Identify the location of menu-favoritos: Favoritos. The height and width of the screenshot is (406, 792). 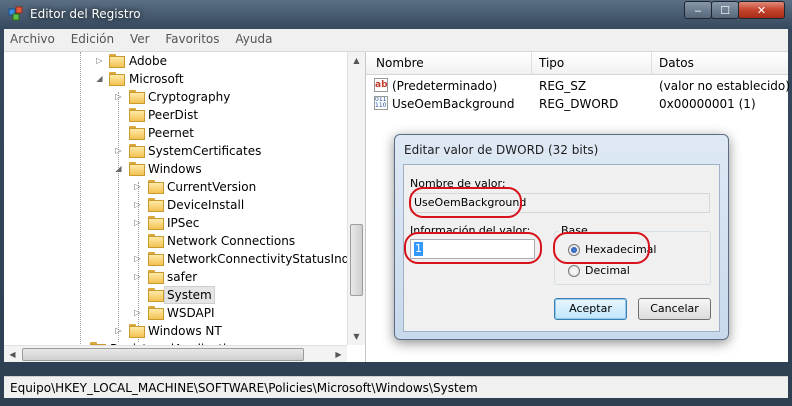
(192, 39).